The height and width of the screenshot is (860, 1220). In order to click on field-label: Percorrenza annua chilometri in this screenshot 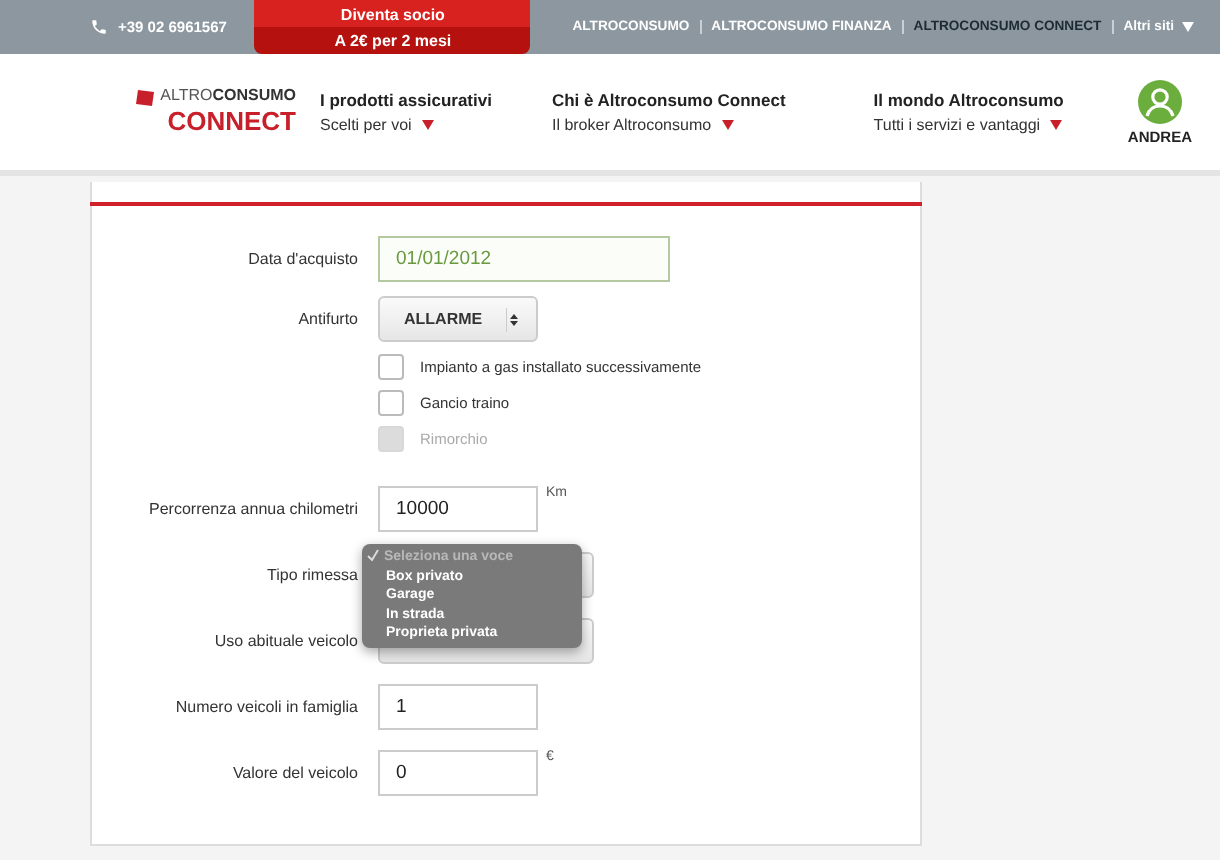, I will do `click(252, 509)`.